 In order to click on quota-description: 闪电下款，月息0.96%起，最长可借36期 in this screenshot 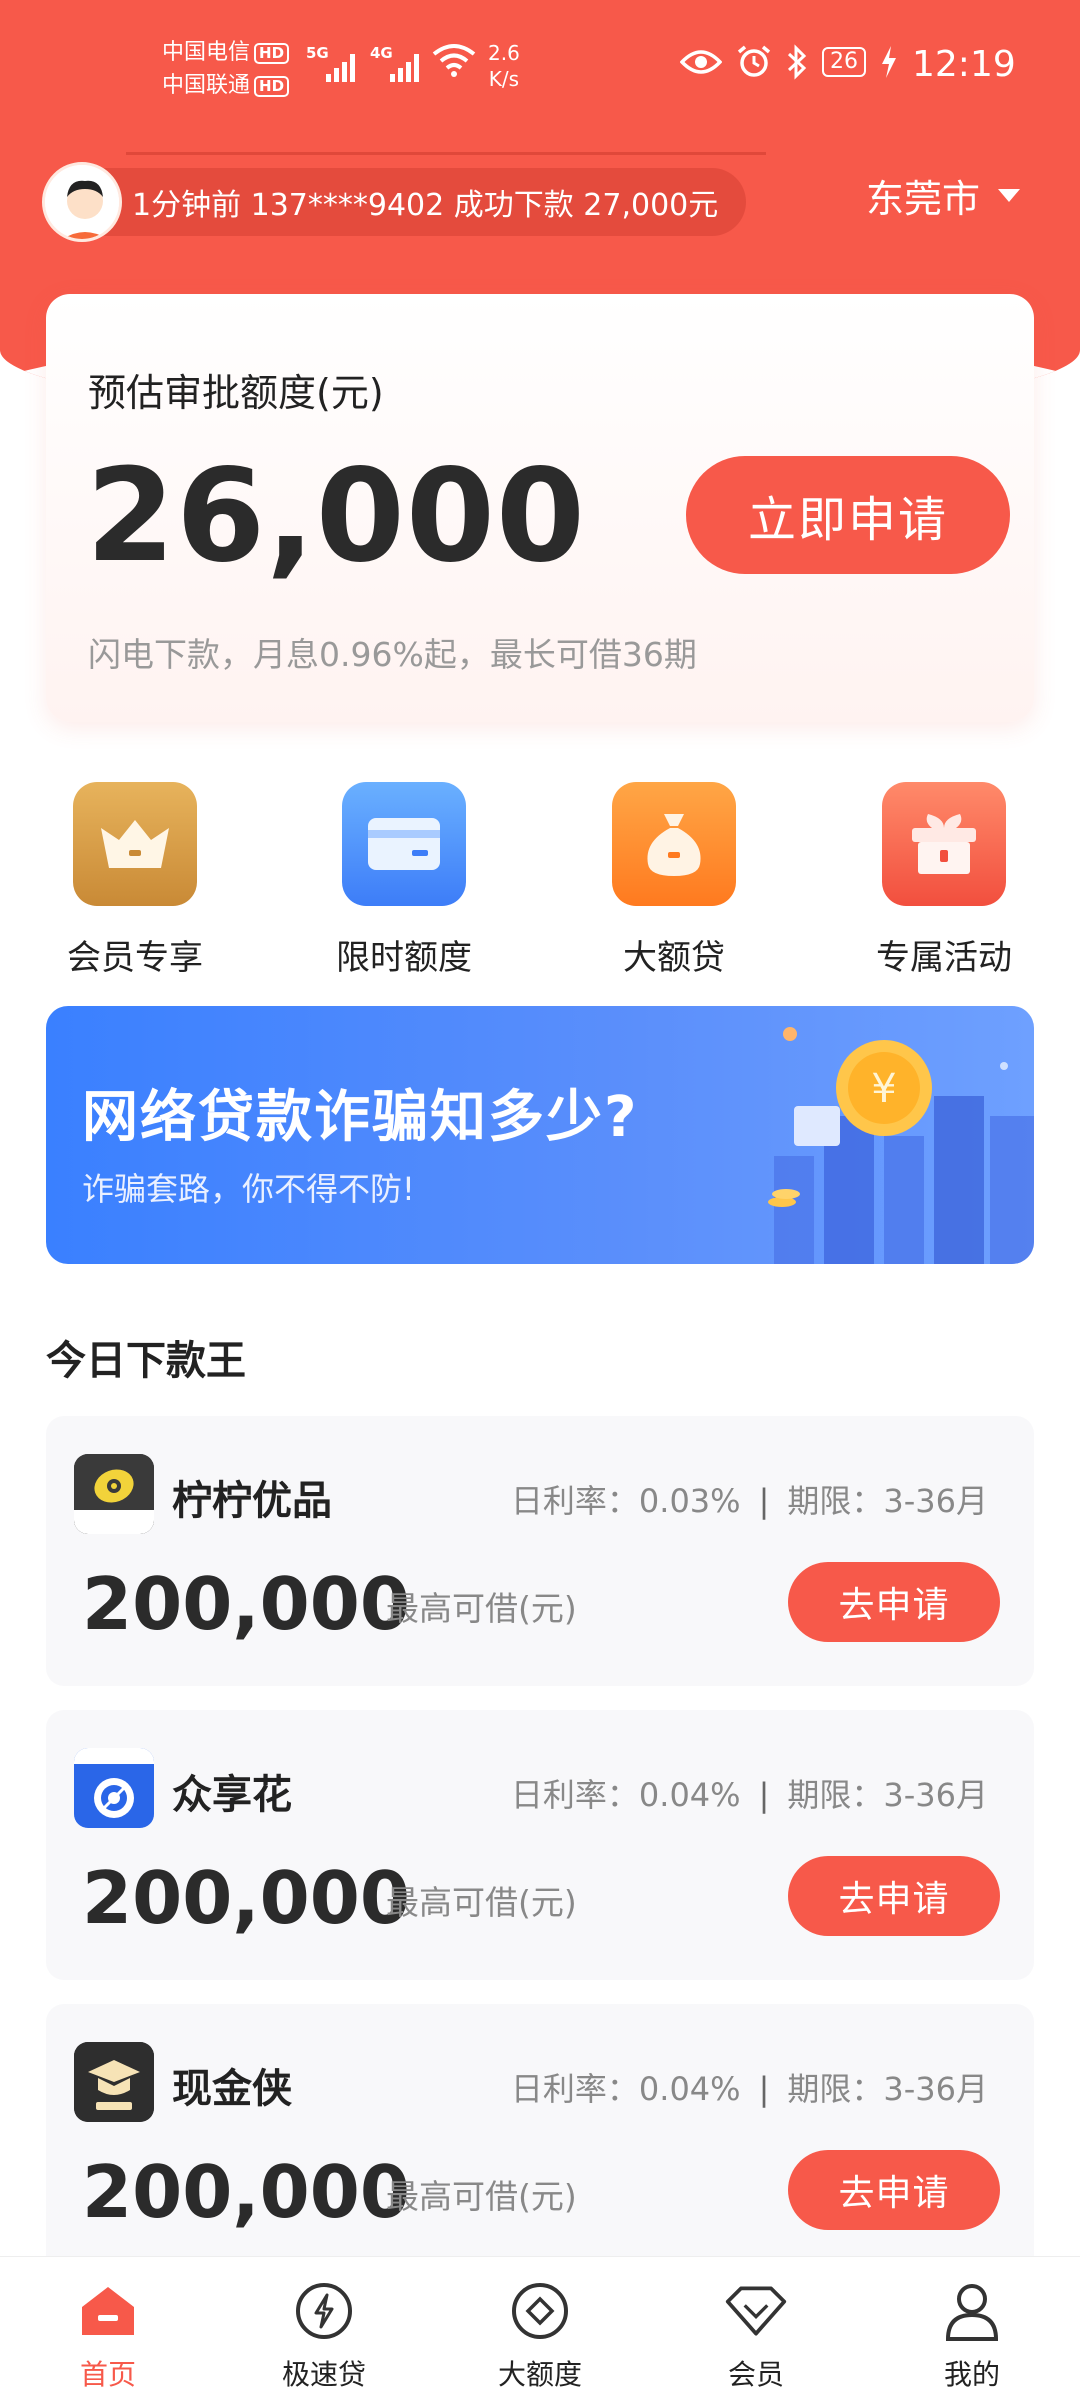, I will do `click(392, 654)`.